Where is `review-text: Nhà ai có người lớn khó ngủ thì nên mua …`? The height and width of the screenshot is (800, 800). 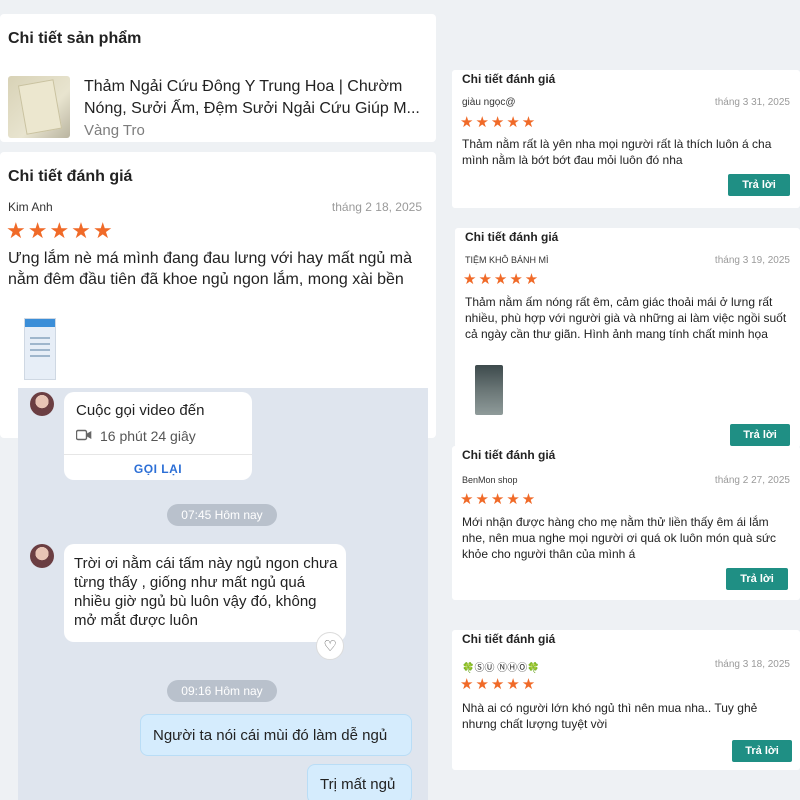 review-text: Nhà ai có người lớn khó ngủ thì nên mua … is located at coordinates (610, 716).